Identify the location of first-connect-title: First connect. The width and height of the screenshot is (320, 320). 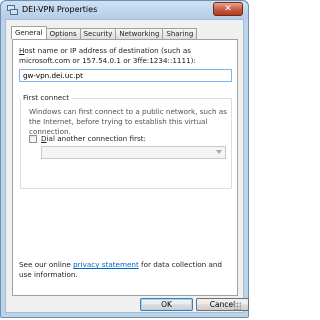
(46, 98).